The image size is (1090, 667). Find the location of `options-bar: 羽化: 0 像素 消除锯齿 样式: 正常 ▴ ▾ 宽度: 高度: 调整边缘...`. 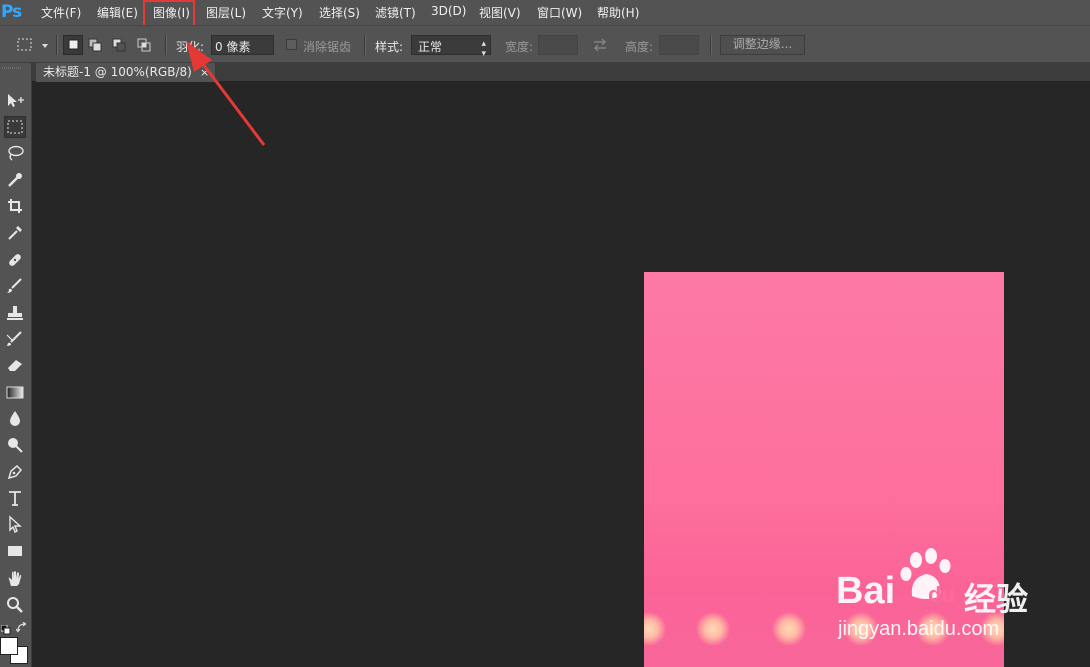

options-bar: 羽化: 0 像素 消除锯齿 样式: 正常 ▴ ▾ 宽度: 高度: 调整边缘... is located at coordinates (545, 44).